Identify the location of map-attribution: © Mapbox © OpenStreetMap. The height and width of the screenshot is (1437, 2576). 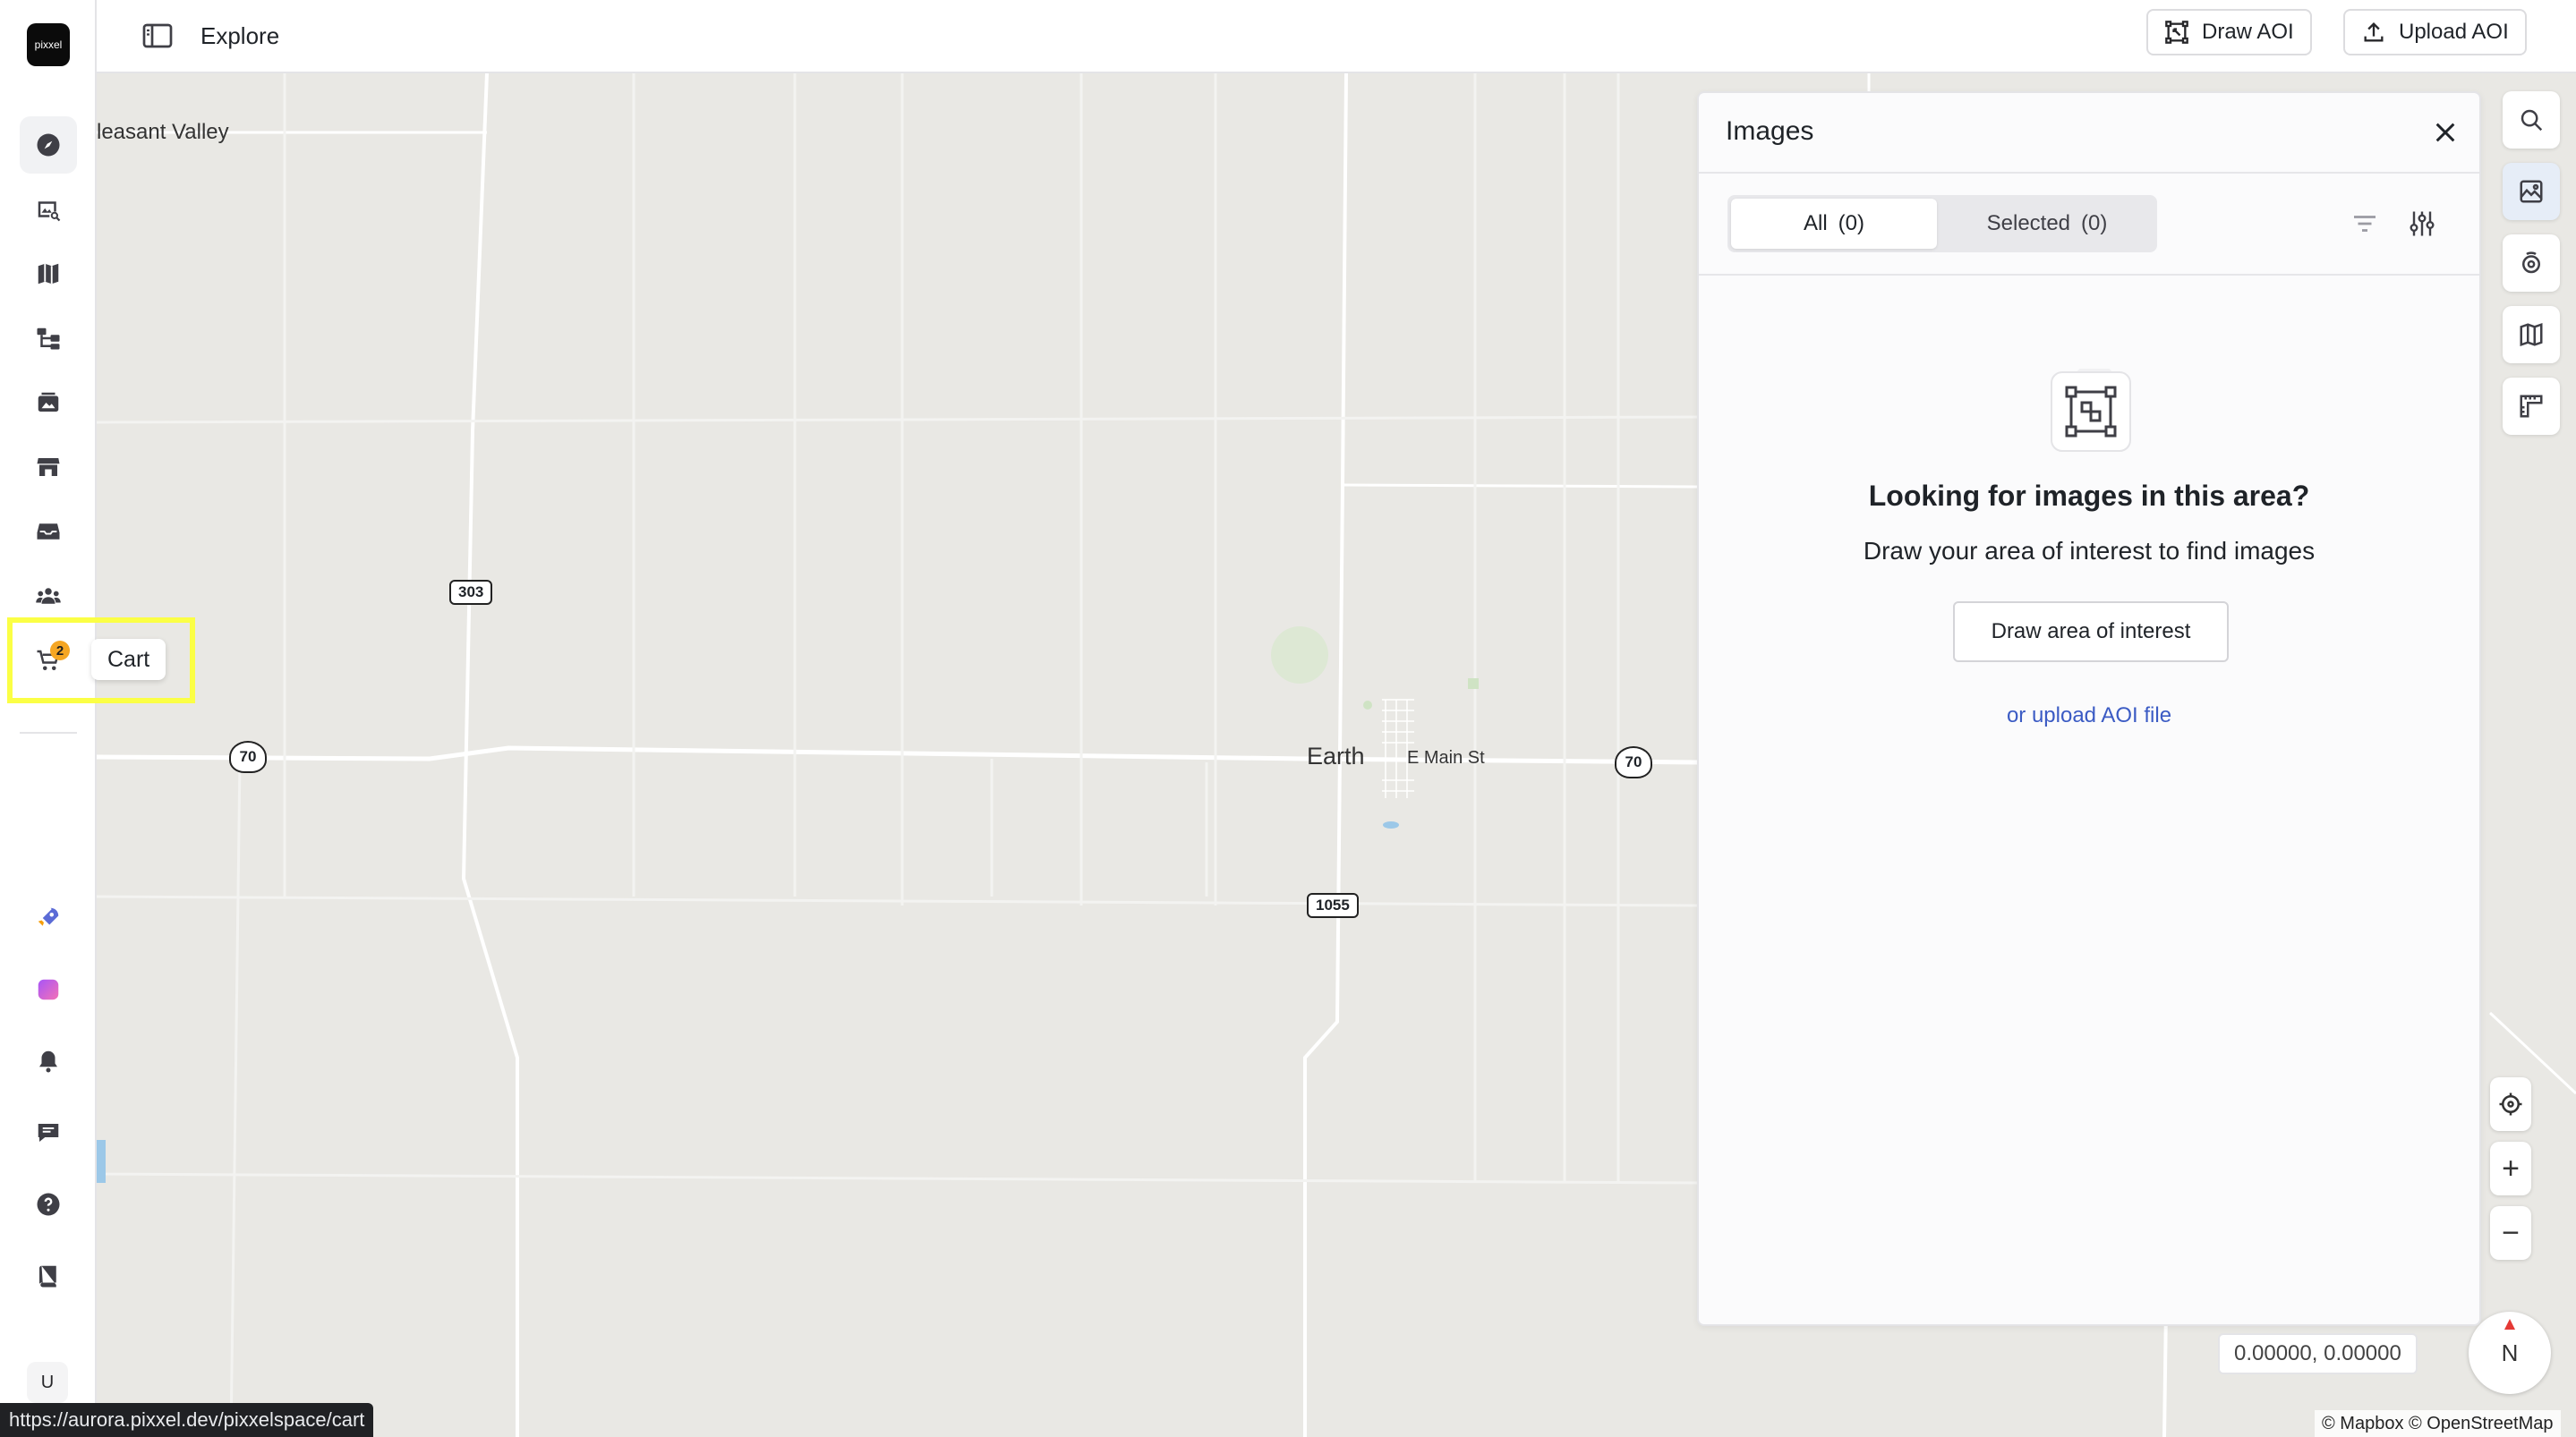
(2438, 1423).